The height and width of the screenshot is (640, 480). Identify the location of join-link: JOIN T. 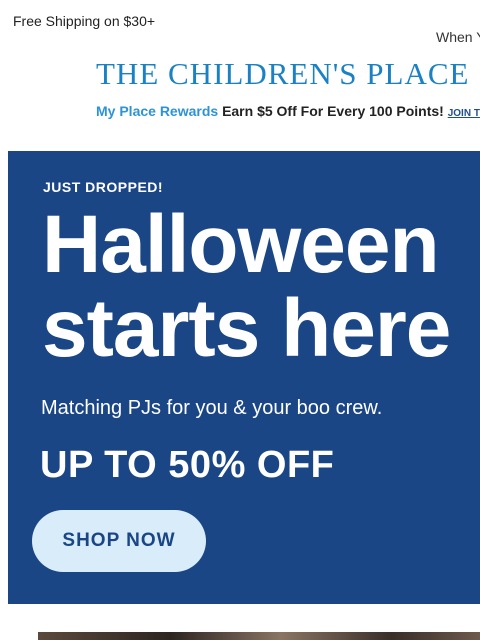
(464, 113).